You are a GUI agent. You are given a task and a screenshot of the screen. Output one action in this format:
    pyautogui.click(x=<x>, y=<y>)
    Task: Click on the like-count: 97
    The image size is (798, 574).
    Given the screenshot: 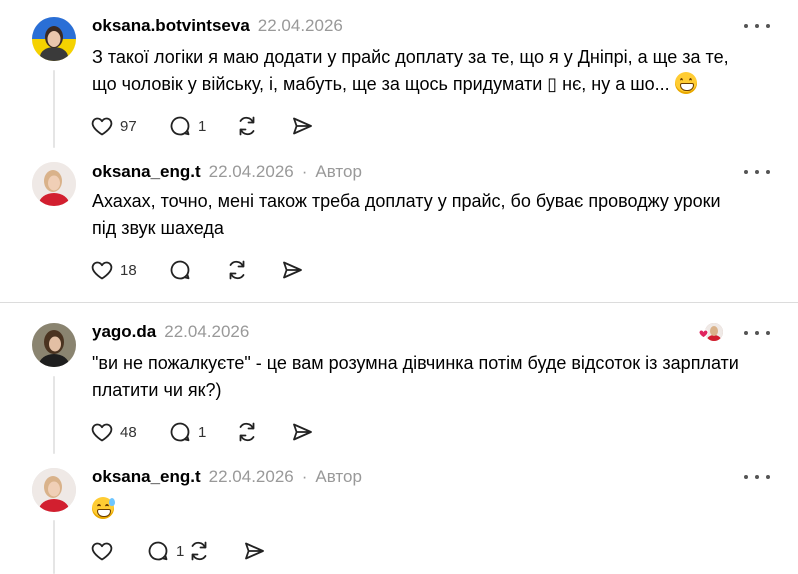 What is the action you would take?
    pyautogui.click(x=128, y=126)
    